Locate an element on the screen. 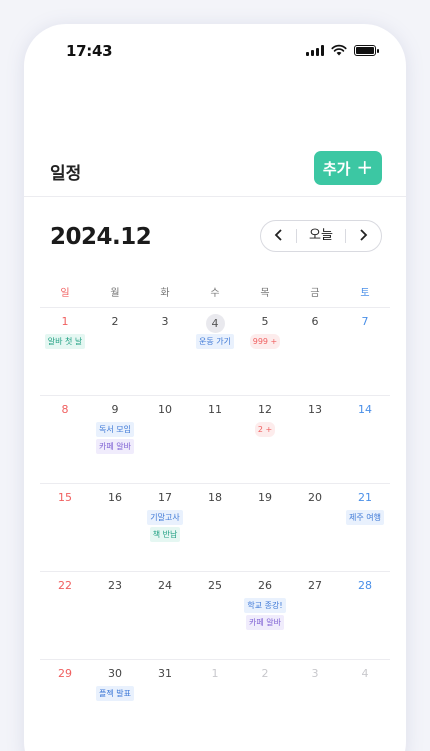 The height and width of the screenshot is (751, 430). calendar-day-cell: 31 is located at coordinates (165, 704).